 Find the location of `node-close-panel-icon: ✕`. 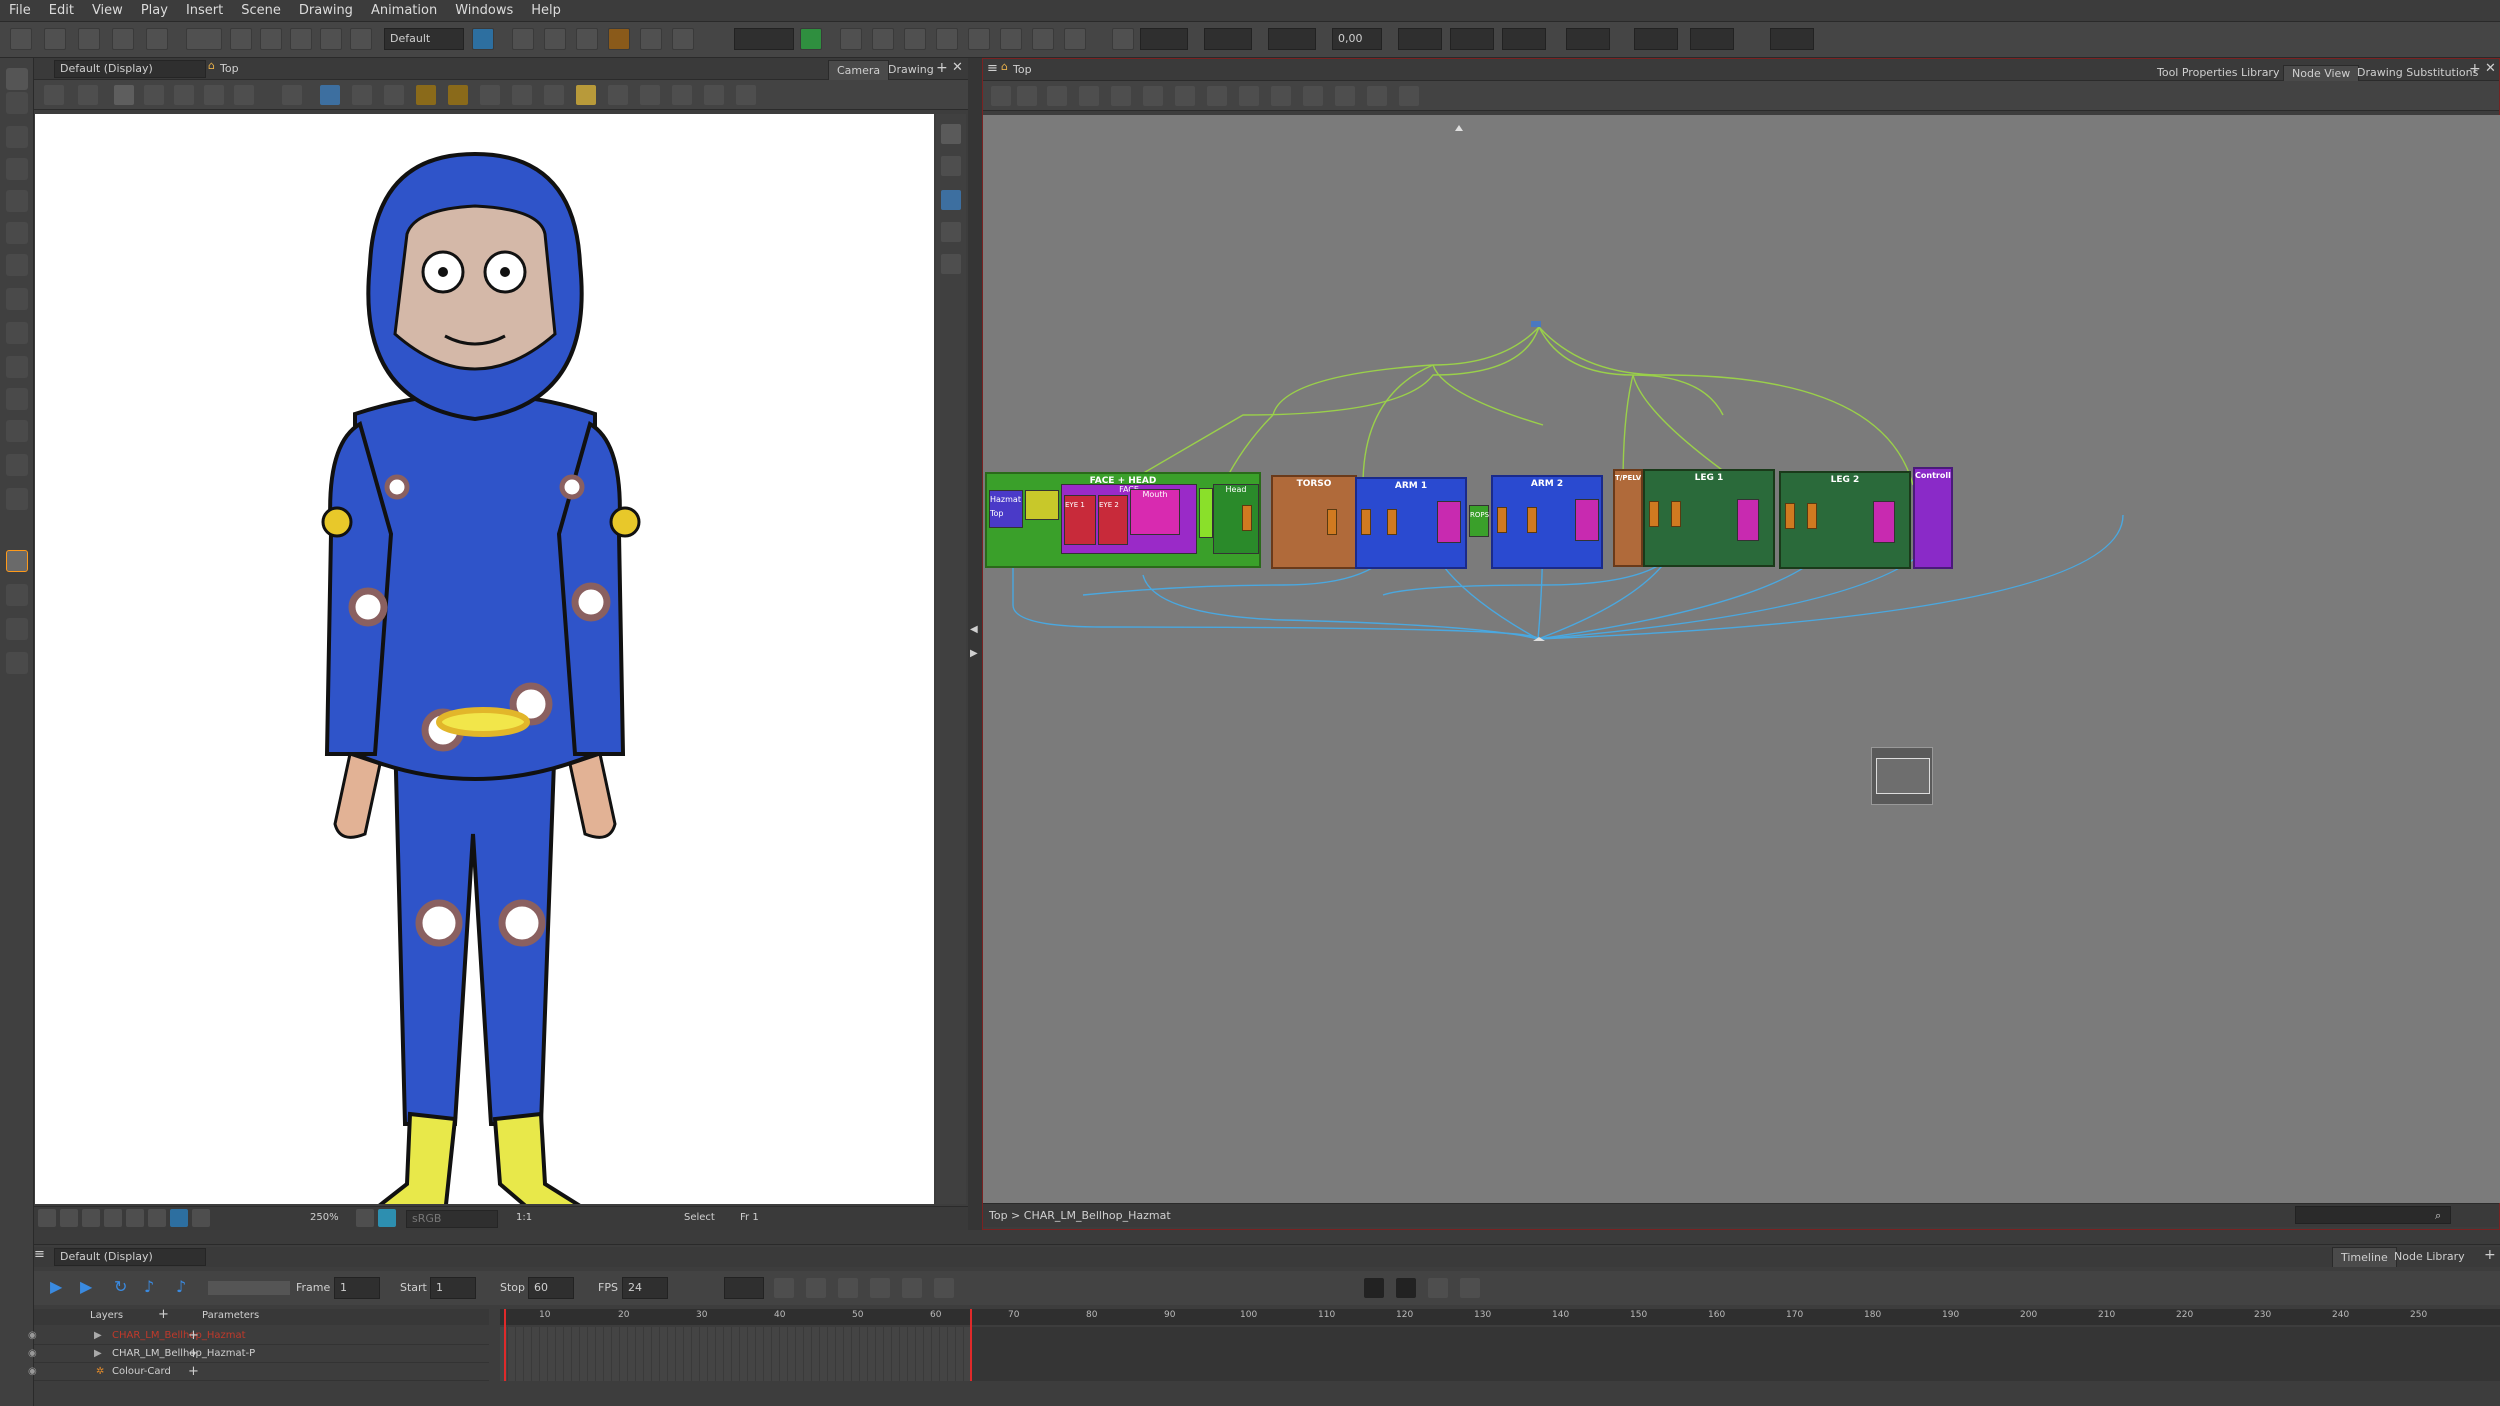

node-close-panel-icon: ✕ is located at coordinates (2490, 68).